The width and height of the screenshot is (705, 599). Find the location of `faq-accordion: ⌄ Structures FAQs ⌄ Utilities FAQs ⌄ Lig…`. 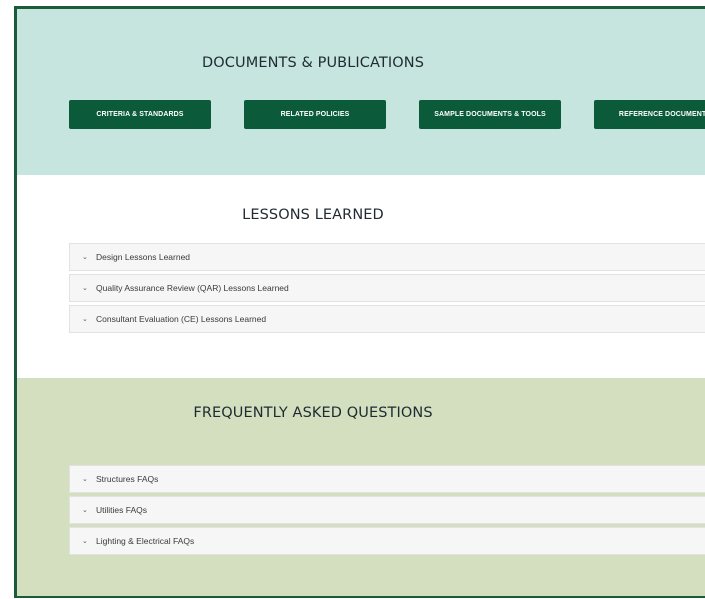

faq-accordion: ⌄ Structures FAQs ⌄ Utilities FAQs ⌄ Lig… is located at coordinates (387, 511).